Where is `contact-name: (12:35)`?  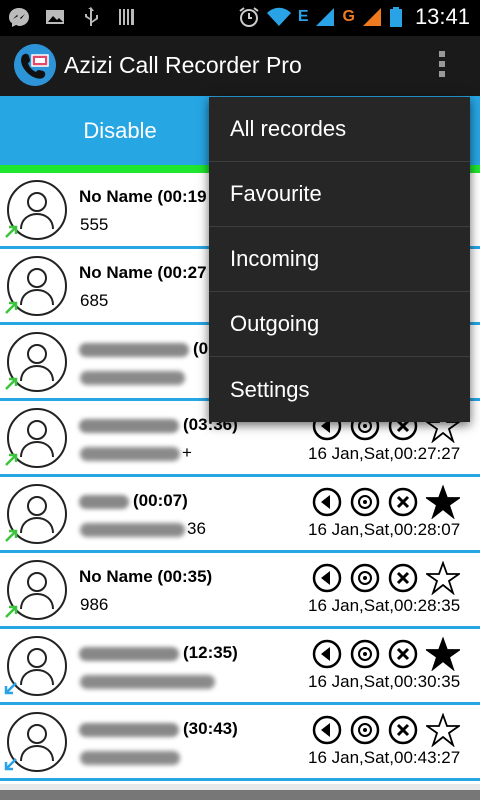
contact-name: (12:35) is located at coordinates (158, 653).